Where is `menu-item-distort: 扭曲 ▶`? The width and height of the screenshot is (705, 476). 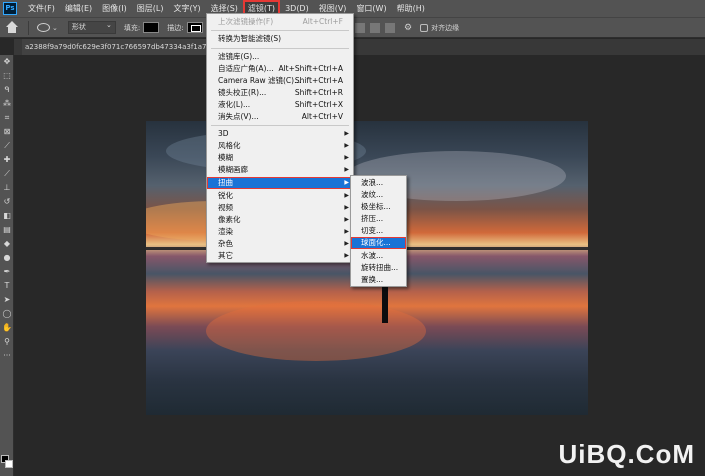
menu-item-distort: 扭曲 ▶ is located at coordinates (280, 183).